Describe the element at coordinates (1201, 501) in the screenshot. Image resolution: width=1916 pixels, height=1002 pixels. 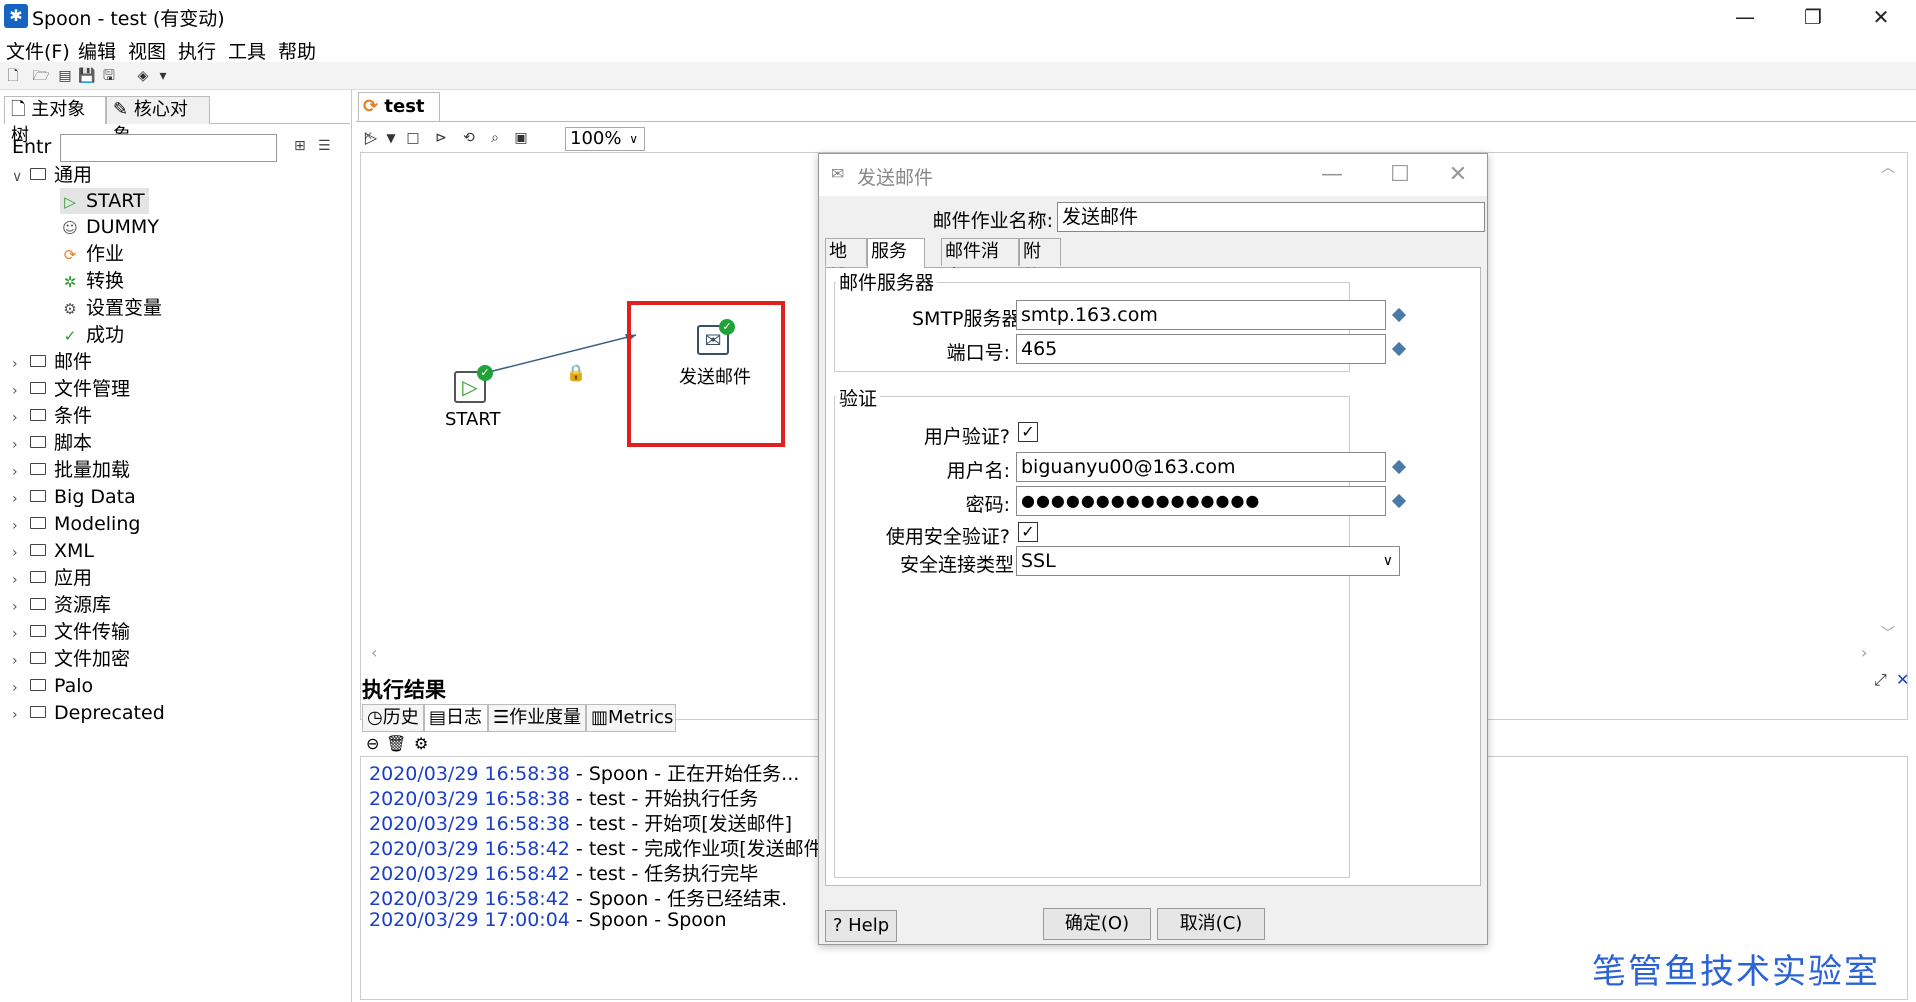
I see `password-input: ●●●●●●●●●●●●●●●●` at that location.